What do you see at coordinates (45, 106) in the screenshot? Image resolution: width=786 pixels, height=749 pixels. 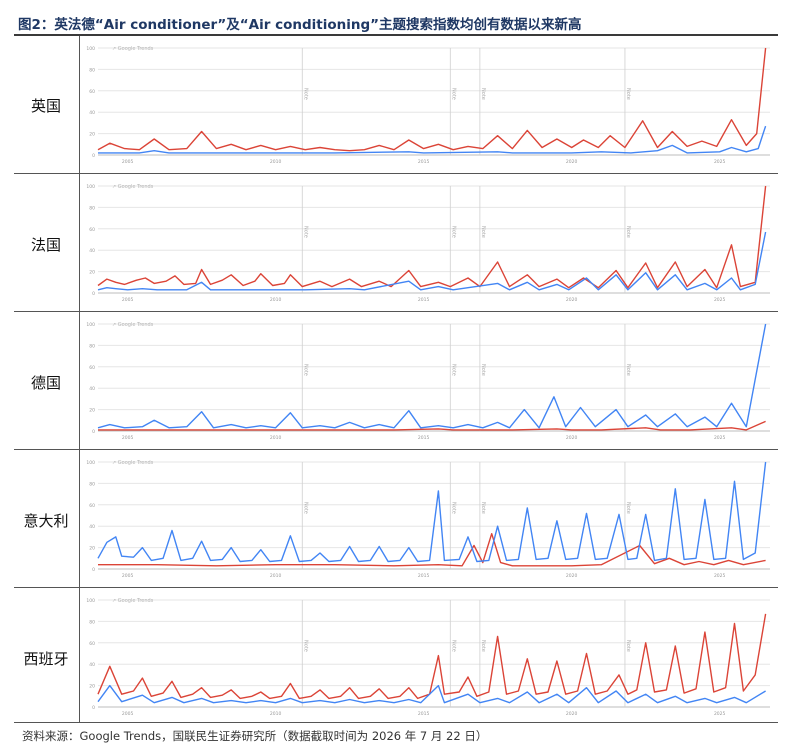 I see `country-label-uk: 英国` at bounding box center [45, 106].